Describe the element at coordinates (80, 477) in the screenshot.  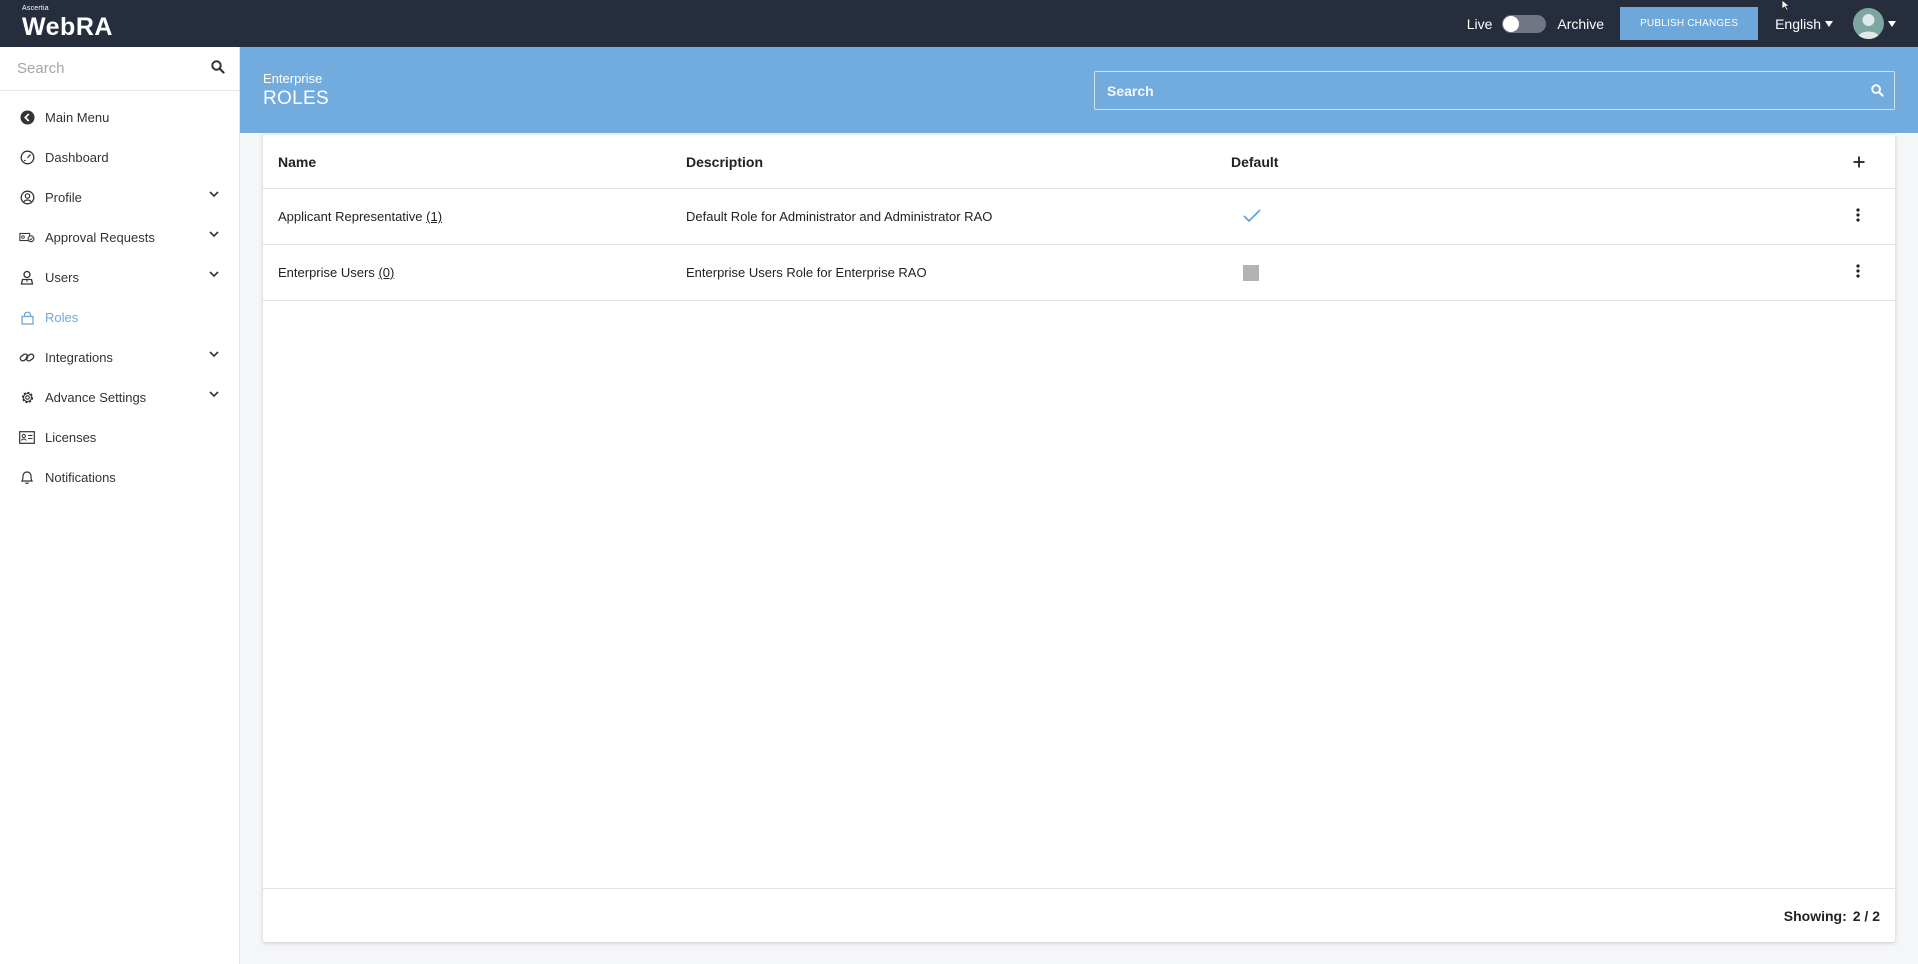
I see `sidebar-item-label: Notifications` at that location.